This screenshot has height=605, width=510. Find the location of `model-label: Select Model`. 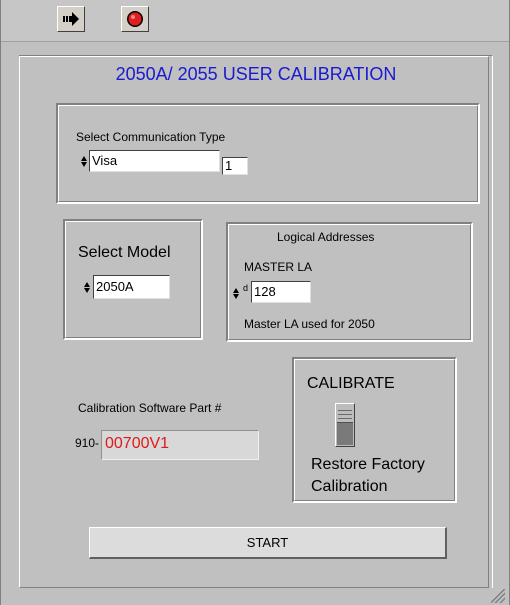

model-label: Select Model is located at coordinates (124, 252).